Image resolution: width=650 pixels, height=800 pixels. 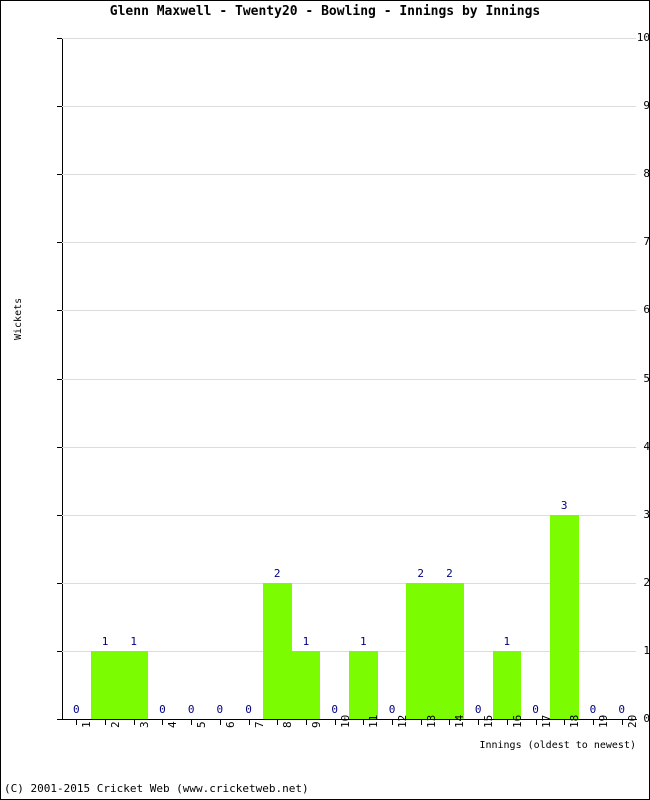 What do you see at coordinates (632, 721) in the screenshot?
I see `x-tick-label: 20` at bounding box center [632, 721].